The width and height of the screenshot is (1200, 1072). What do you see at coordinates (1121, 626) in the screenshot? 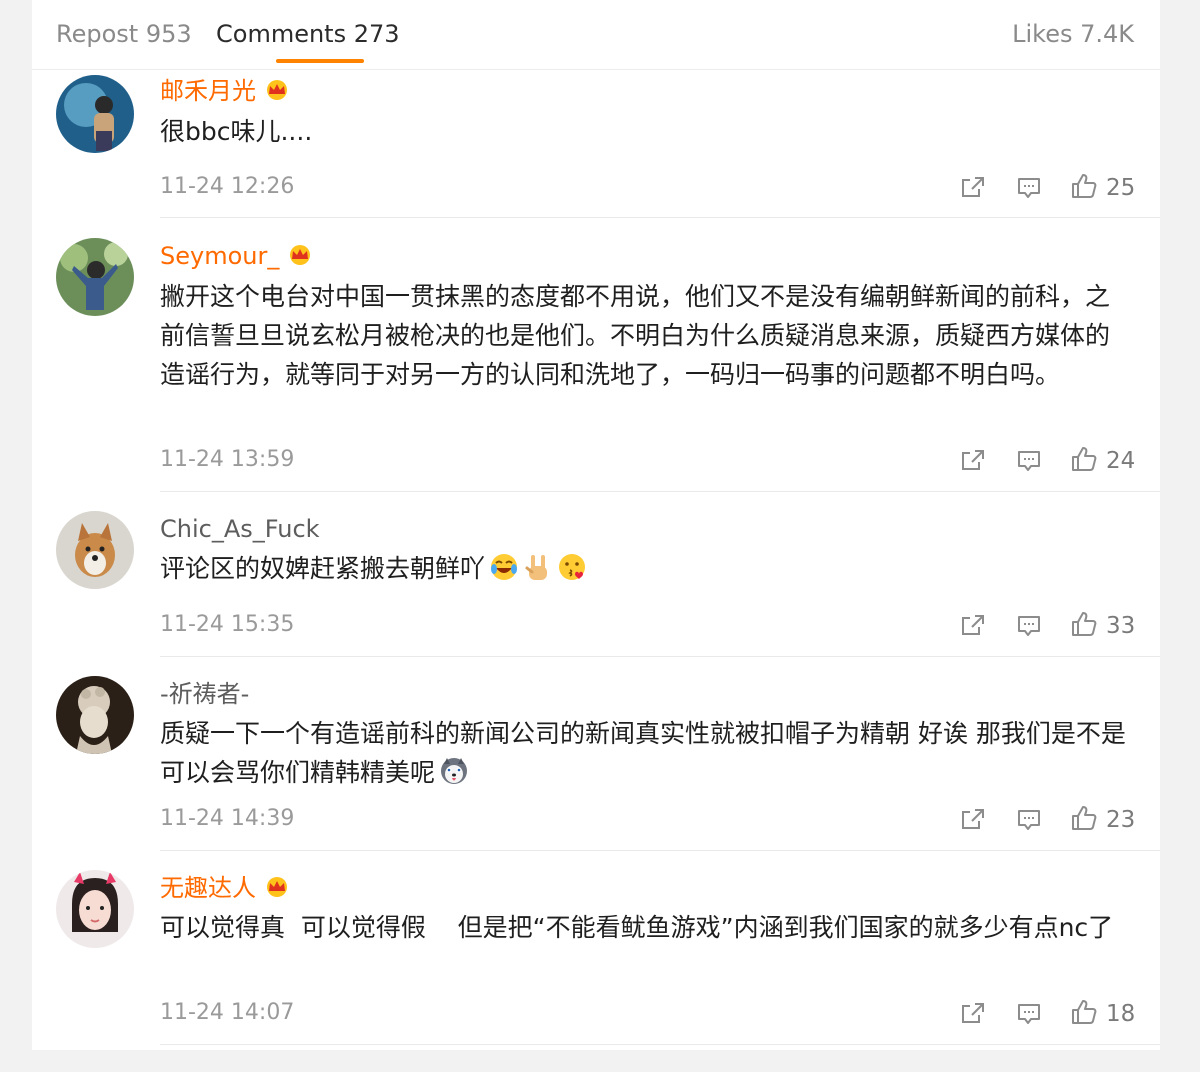
I see `like-count: 33` at bounding box center [1121, 626].